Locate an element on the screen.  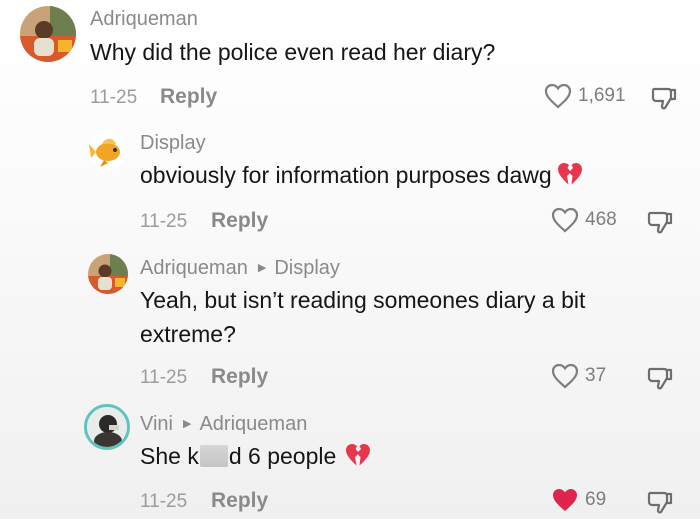
comment-author-line: Vini ▶ Adriqueman is located at coordinates (223, 424).